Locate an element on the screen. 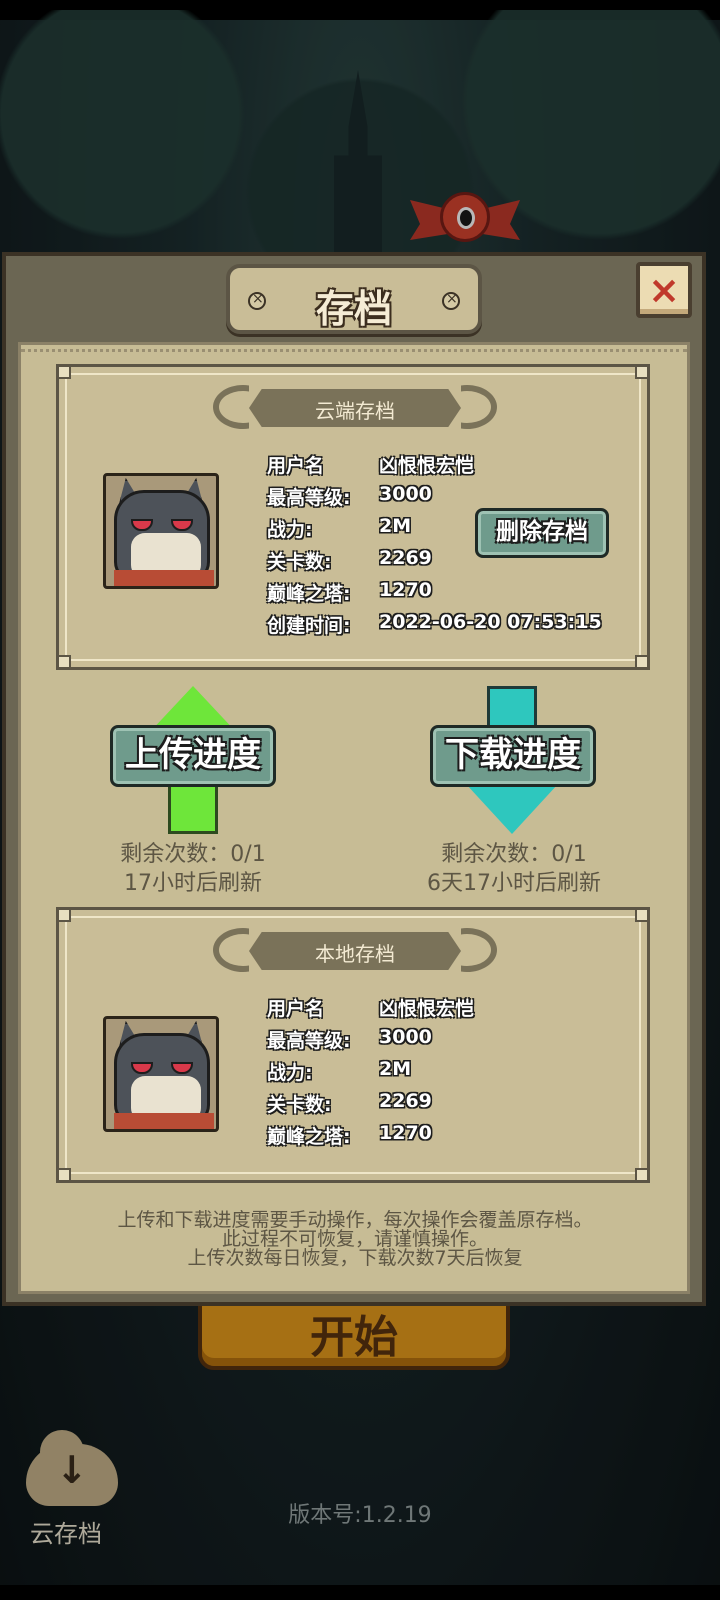 The width and height of the screenshot is (720, 1600). delete-save-button: 删除存档 is located at coordinates (542, 533).